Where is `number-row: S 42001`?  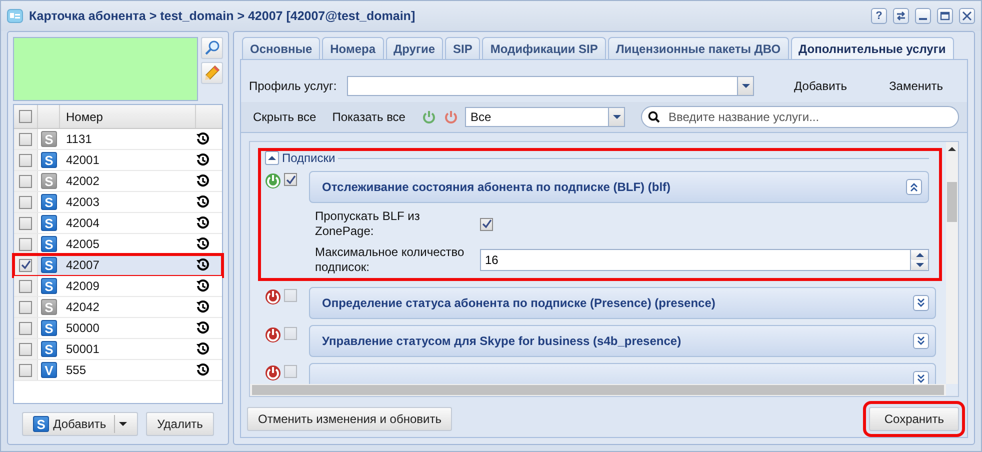 number-row: S 42001 is located at coordinates (118, 160).